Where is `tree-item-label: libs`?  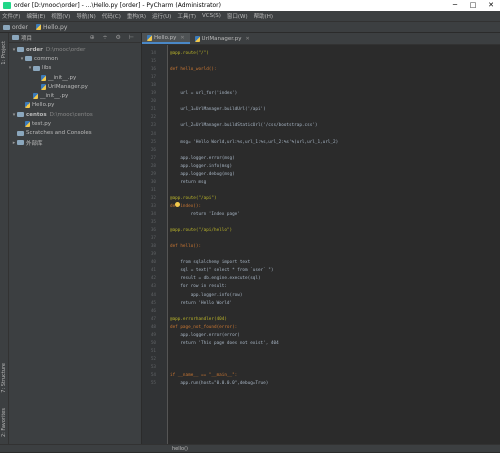 tree-item-label: libs is located at coordinates (47, 68).